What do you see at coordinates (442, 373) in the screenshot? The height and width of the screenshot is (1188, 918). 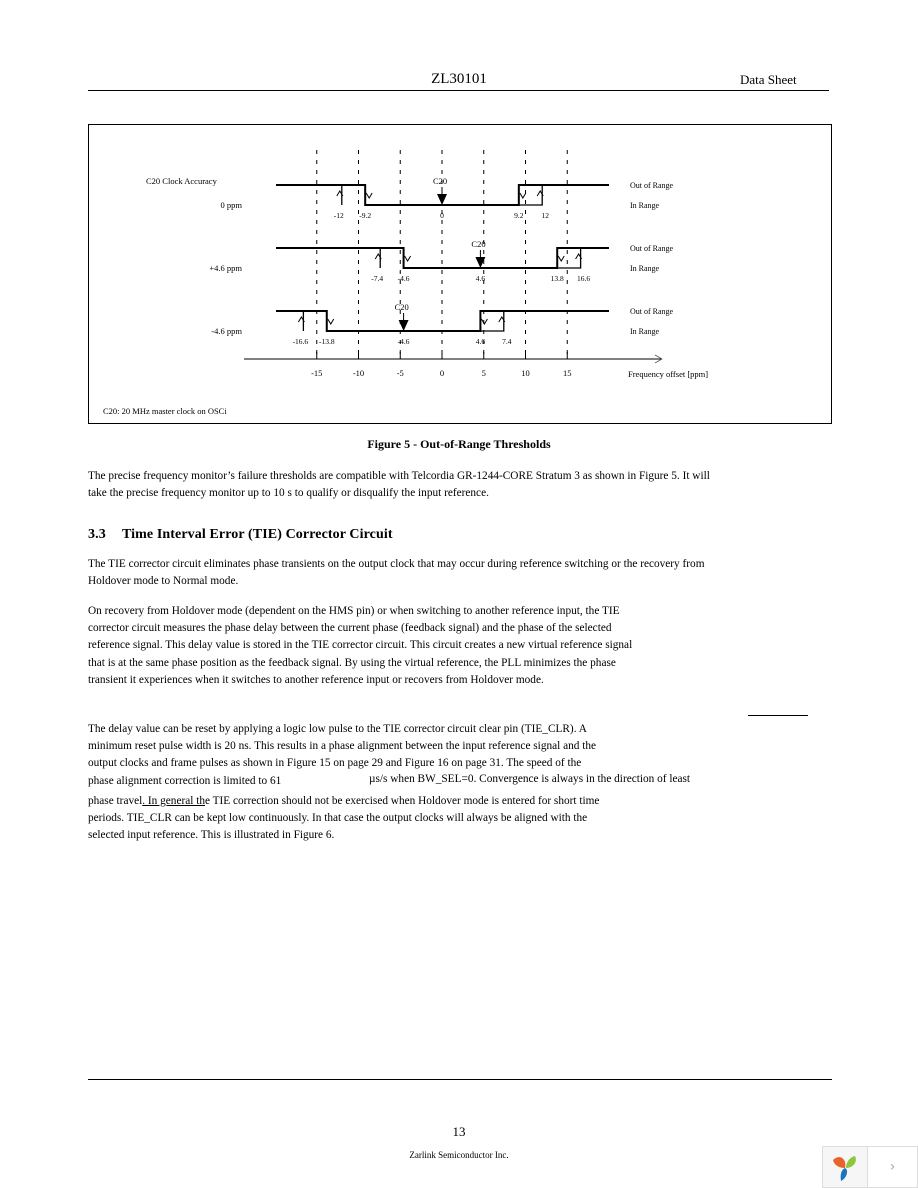 I see `x-tick-label: 0` at bounding box center [442, 373].